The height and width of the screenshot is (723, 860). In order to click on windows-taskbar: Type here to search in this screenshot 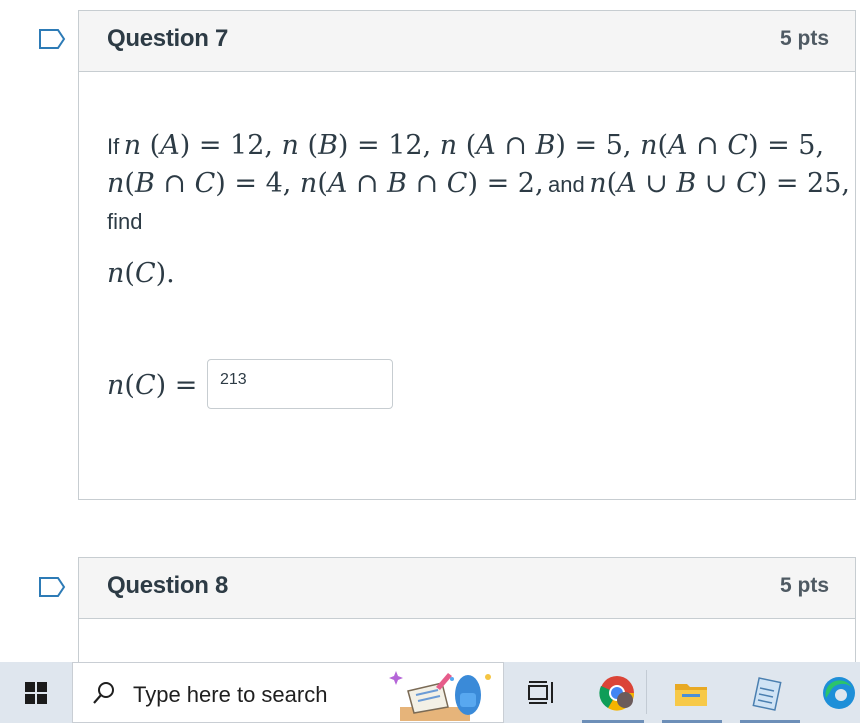, I will do `click(430, 692)`.